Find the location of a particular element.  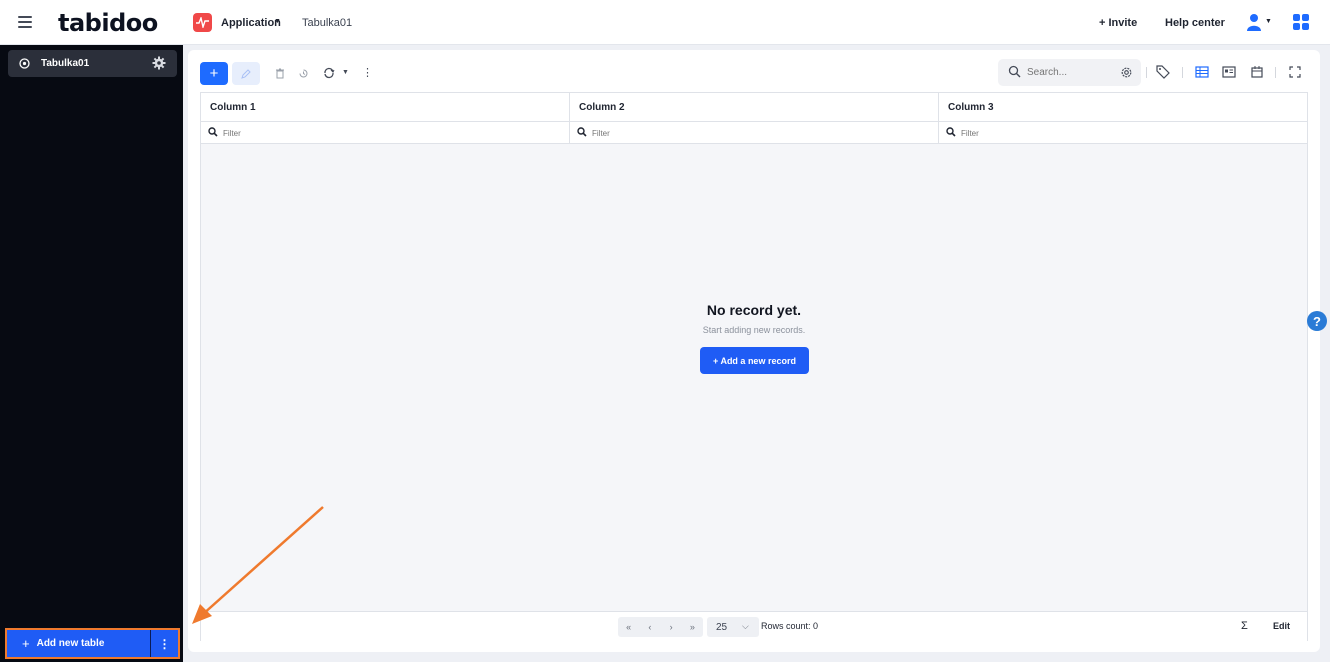

empty-state-subtitle: Start adding new records. is located at coordinates (754, 330).